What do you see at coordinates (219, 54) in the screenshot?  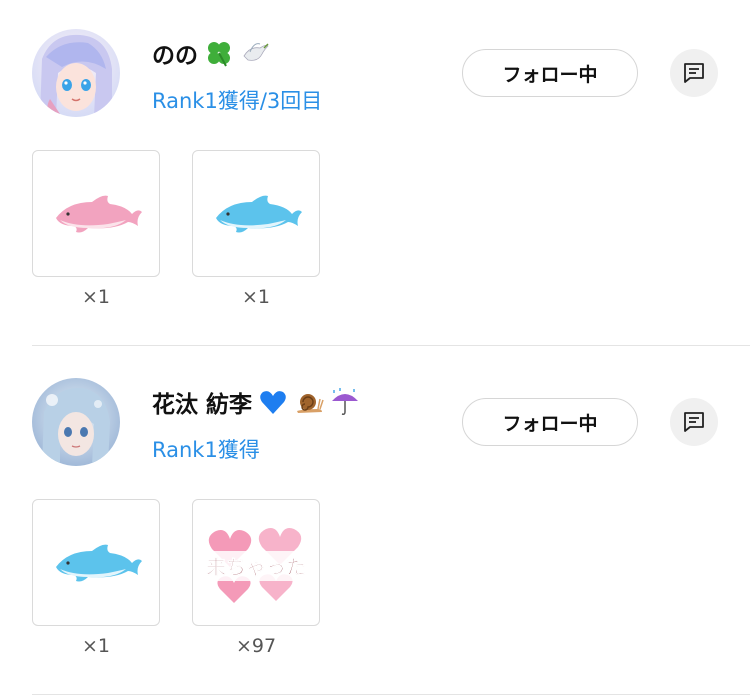 I see `four-leaf-clover-emoji` at bounding box center [219, 54].